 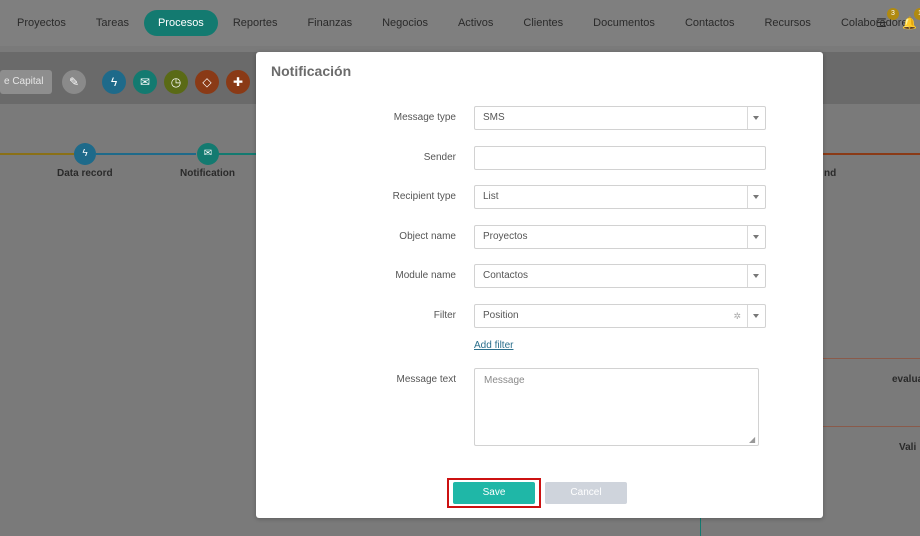 I want to click on modal-title: Notificación, so click(x=311, y=71).